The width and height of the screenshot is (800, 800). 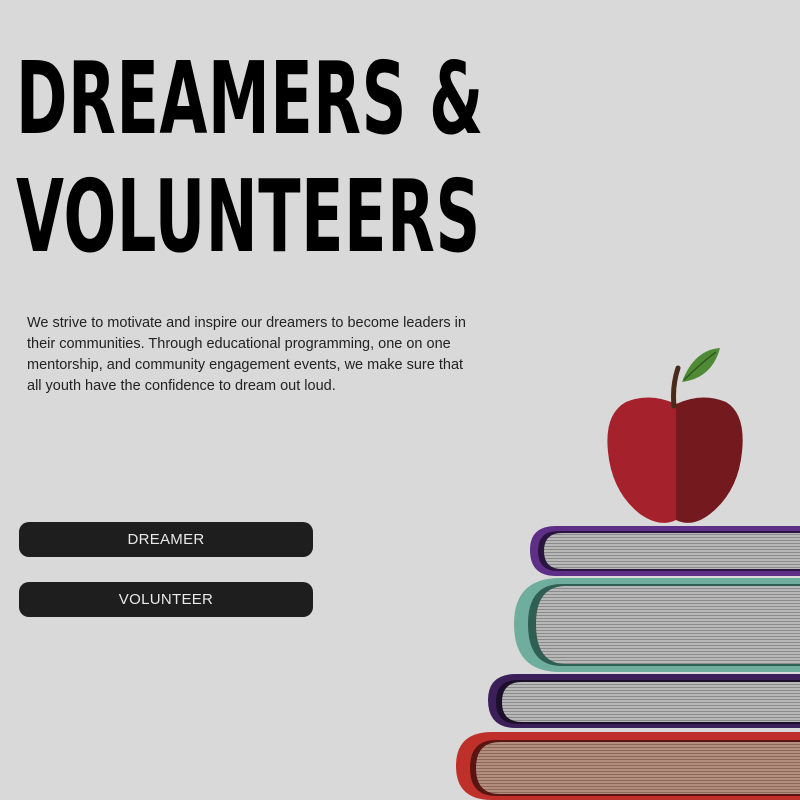 What do you see at coordinates (628, 766) in the screenshot?
I see `book-red` at bounding box center [628, 766].